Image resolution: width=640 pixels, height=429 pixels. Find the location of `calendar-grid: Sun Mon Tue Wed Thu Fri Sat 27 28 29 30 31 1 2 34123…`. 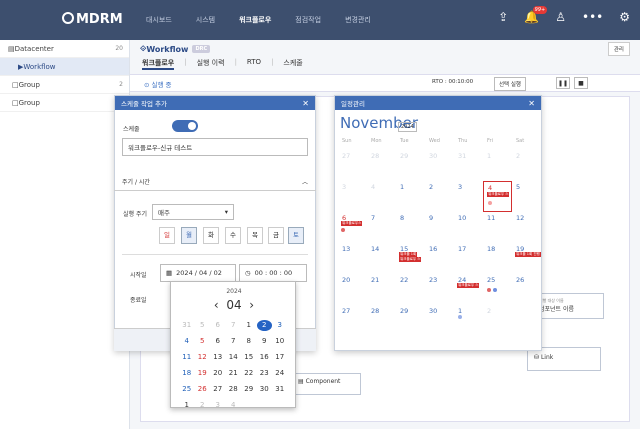

calendar-grid: Sun Mon Tue Wed Thu Fri Sat 27 28 29 30 31 1 2 34123… is located at coordinates (439, 237).